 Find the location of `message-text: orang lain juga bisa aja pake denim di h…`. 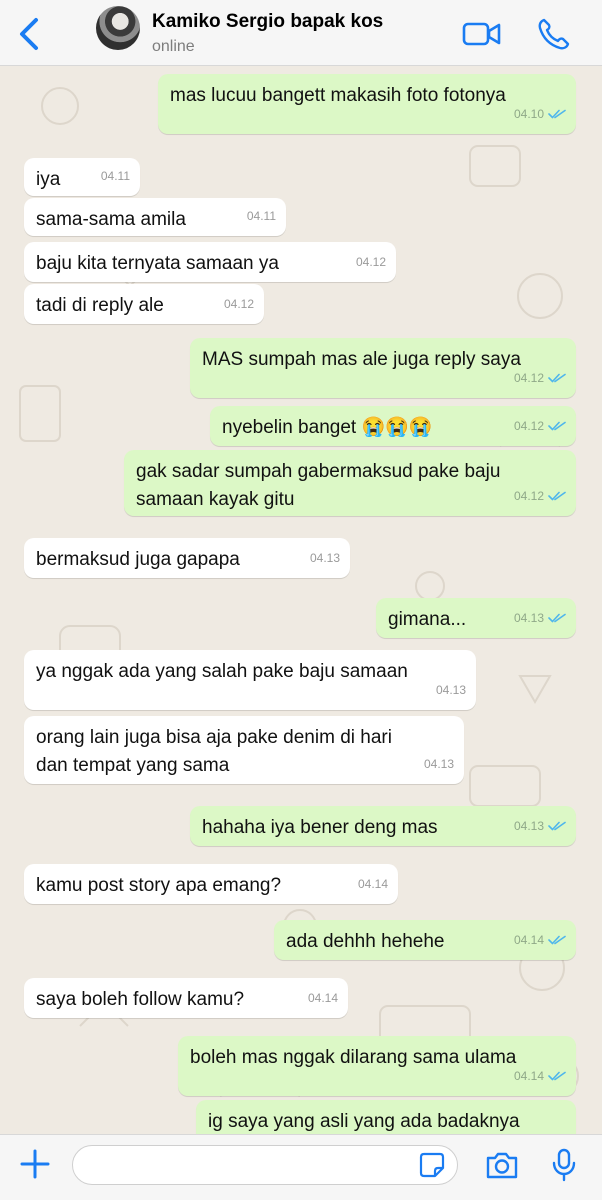

message-text: orang lain juga bisa aja pake denim di h… is located at coordinates (214, 751).